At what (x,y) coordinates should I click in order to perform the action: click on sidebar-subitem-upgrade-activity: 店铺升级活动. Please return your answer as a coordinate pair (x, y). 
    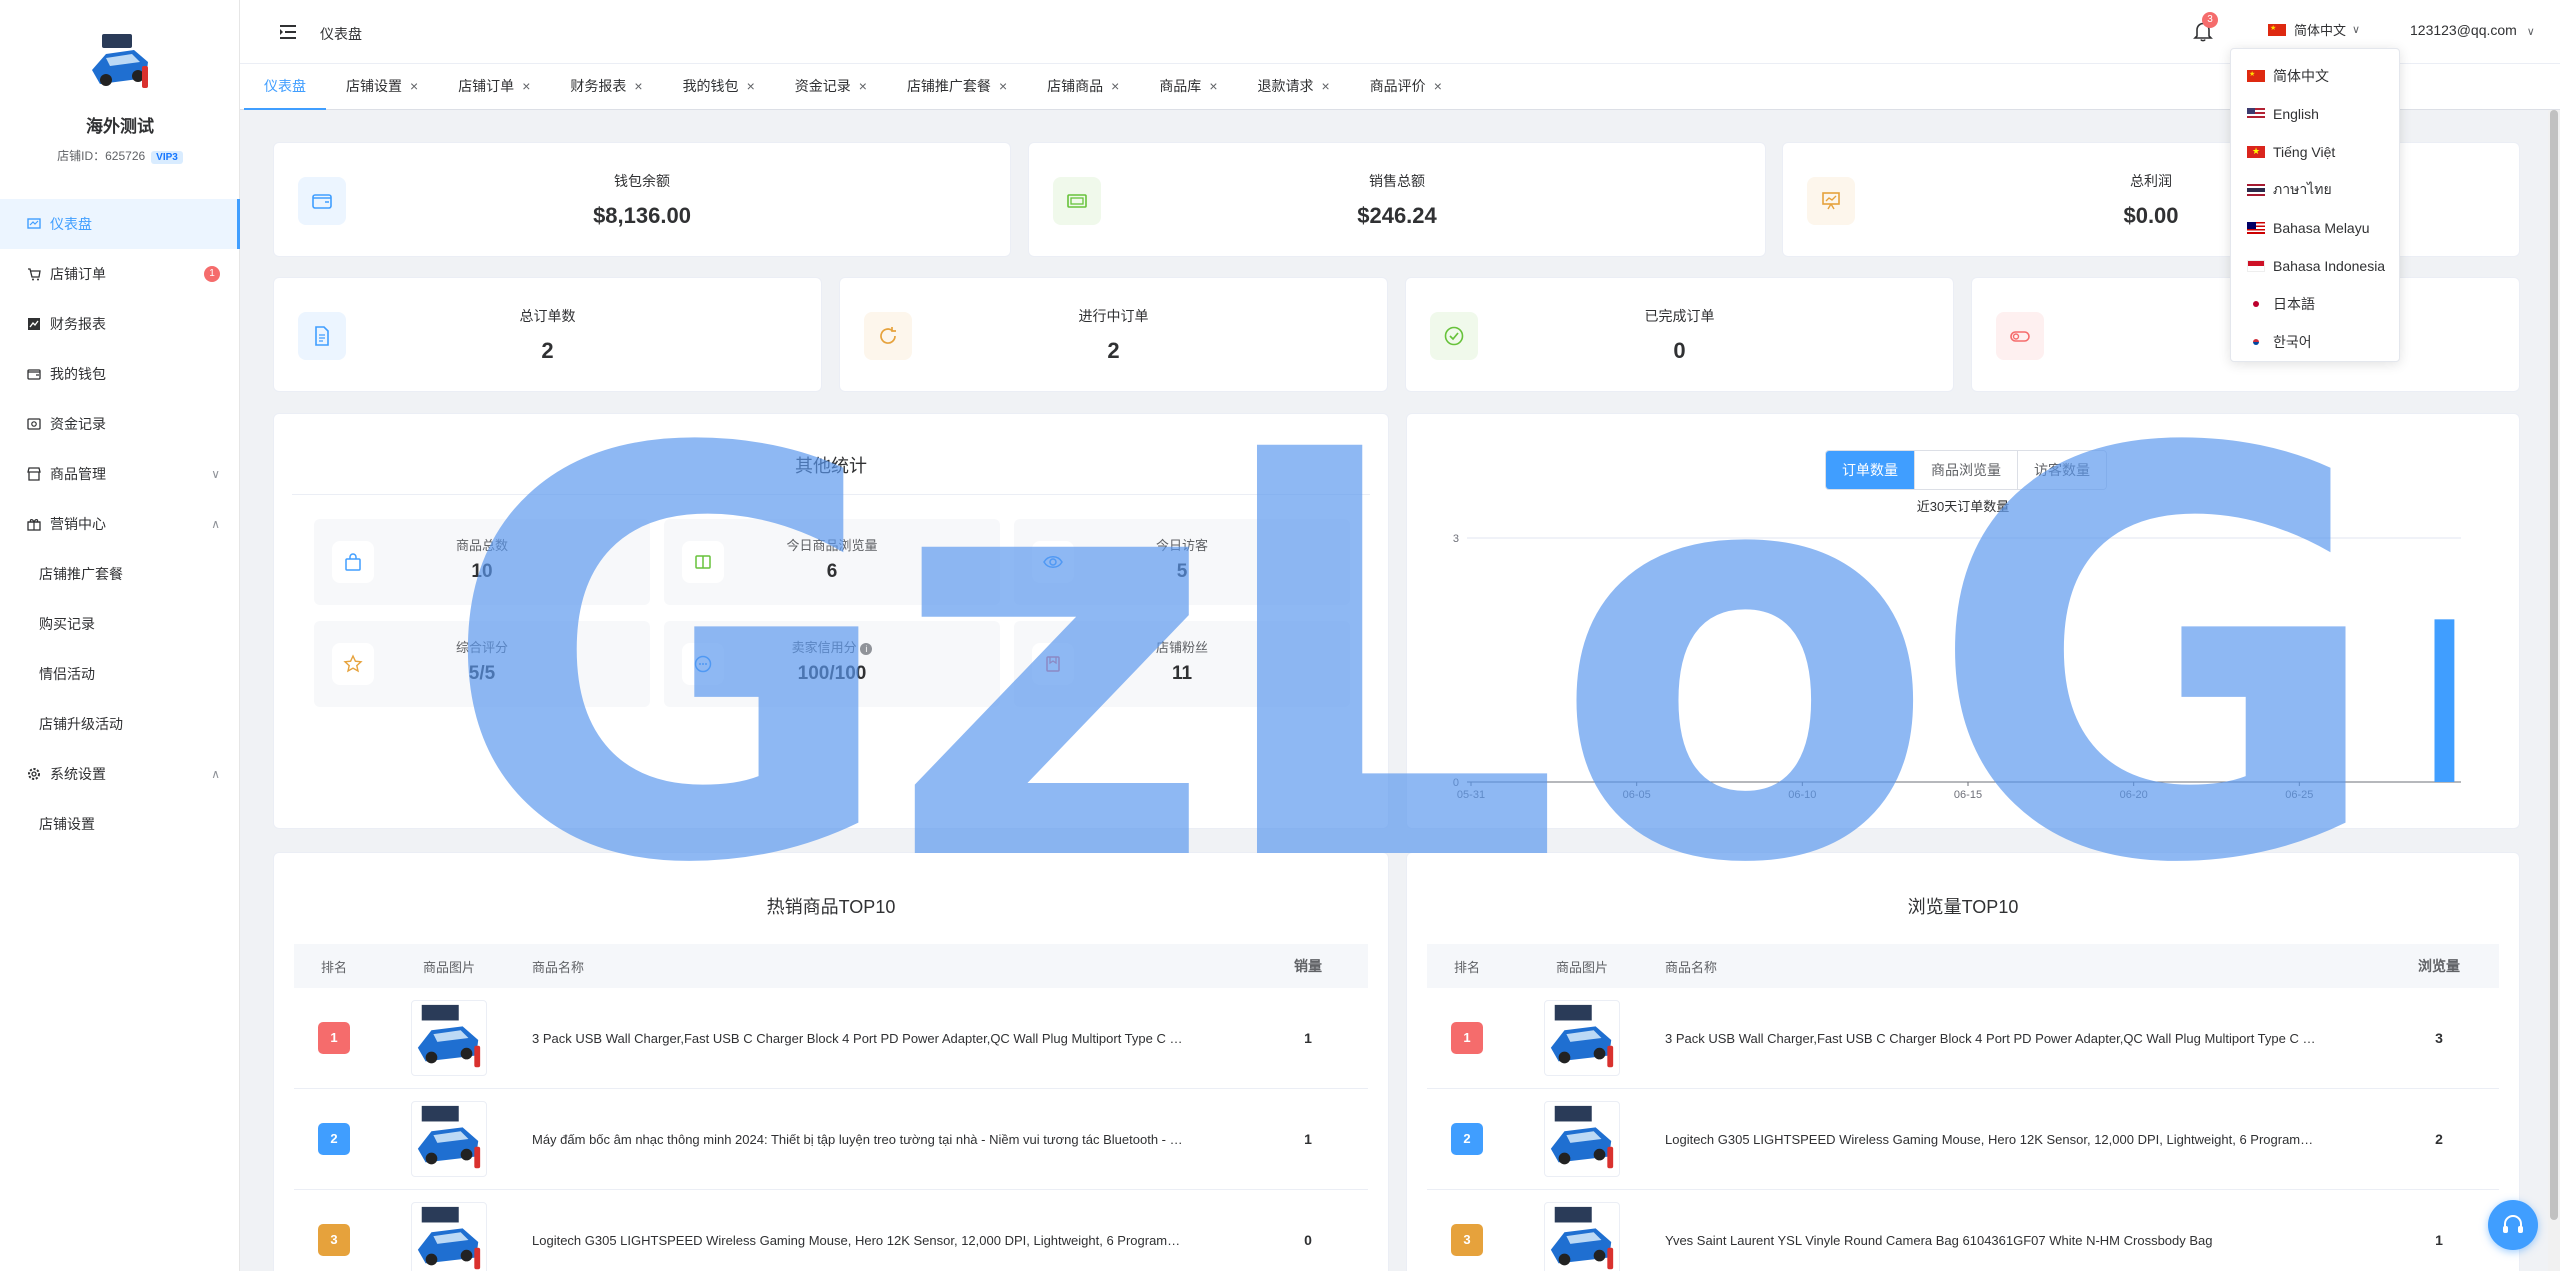
    Looking at the image, I should click on (120, 724).